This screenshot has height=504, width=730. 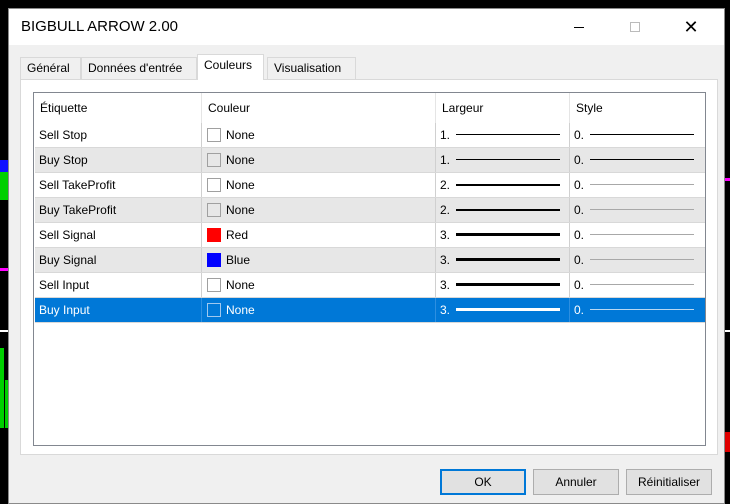 What do you see at coordinates (118, 310) in the screenshot?
I see `row-label: Buy Input` at bounding box center [118, 310].